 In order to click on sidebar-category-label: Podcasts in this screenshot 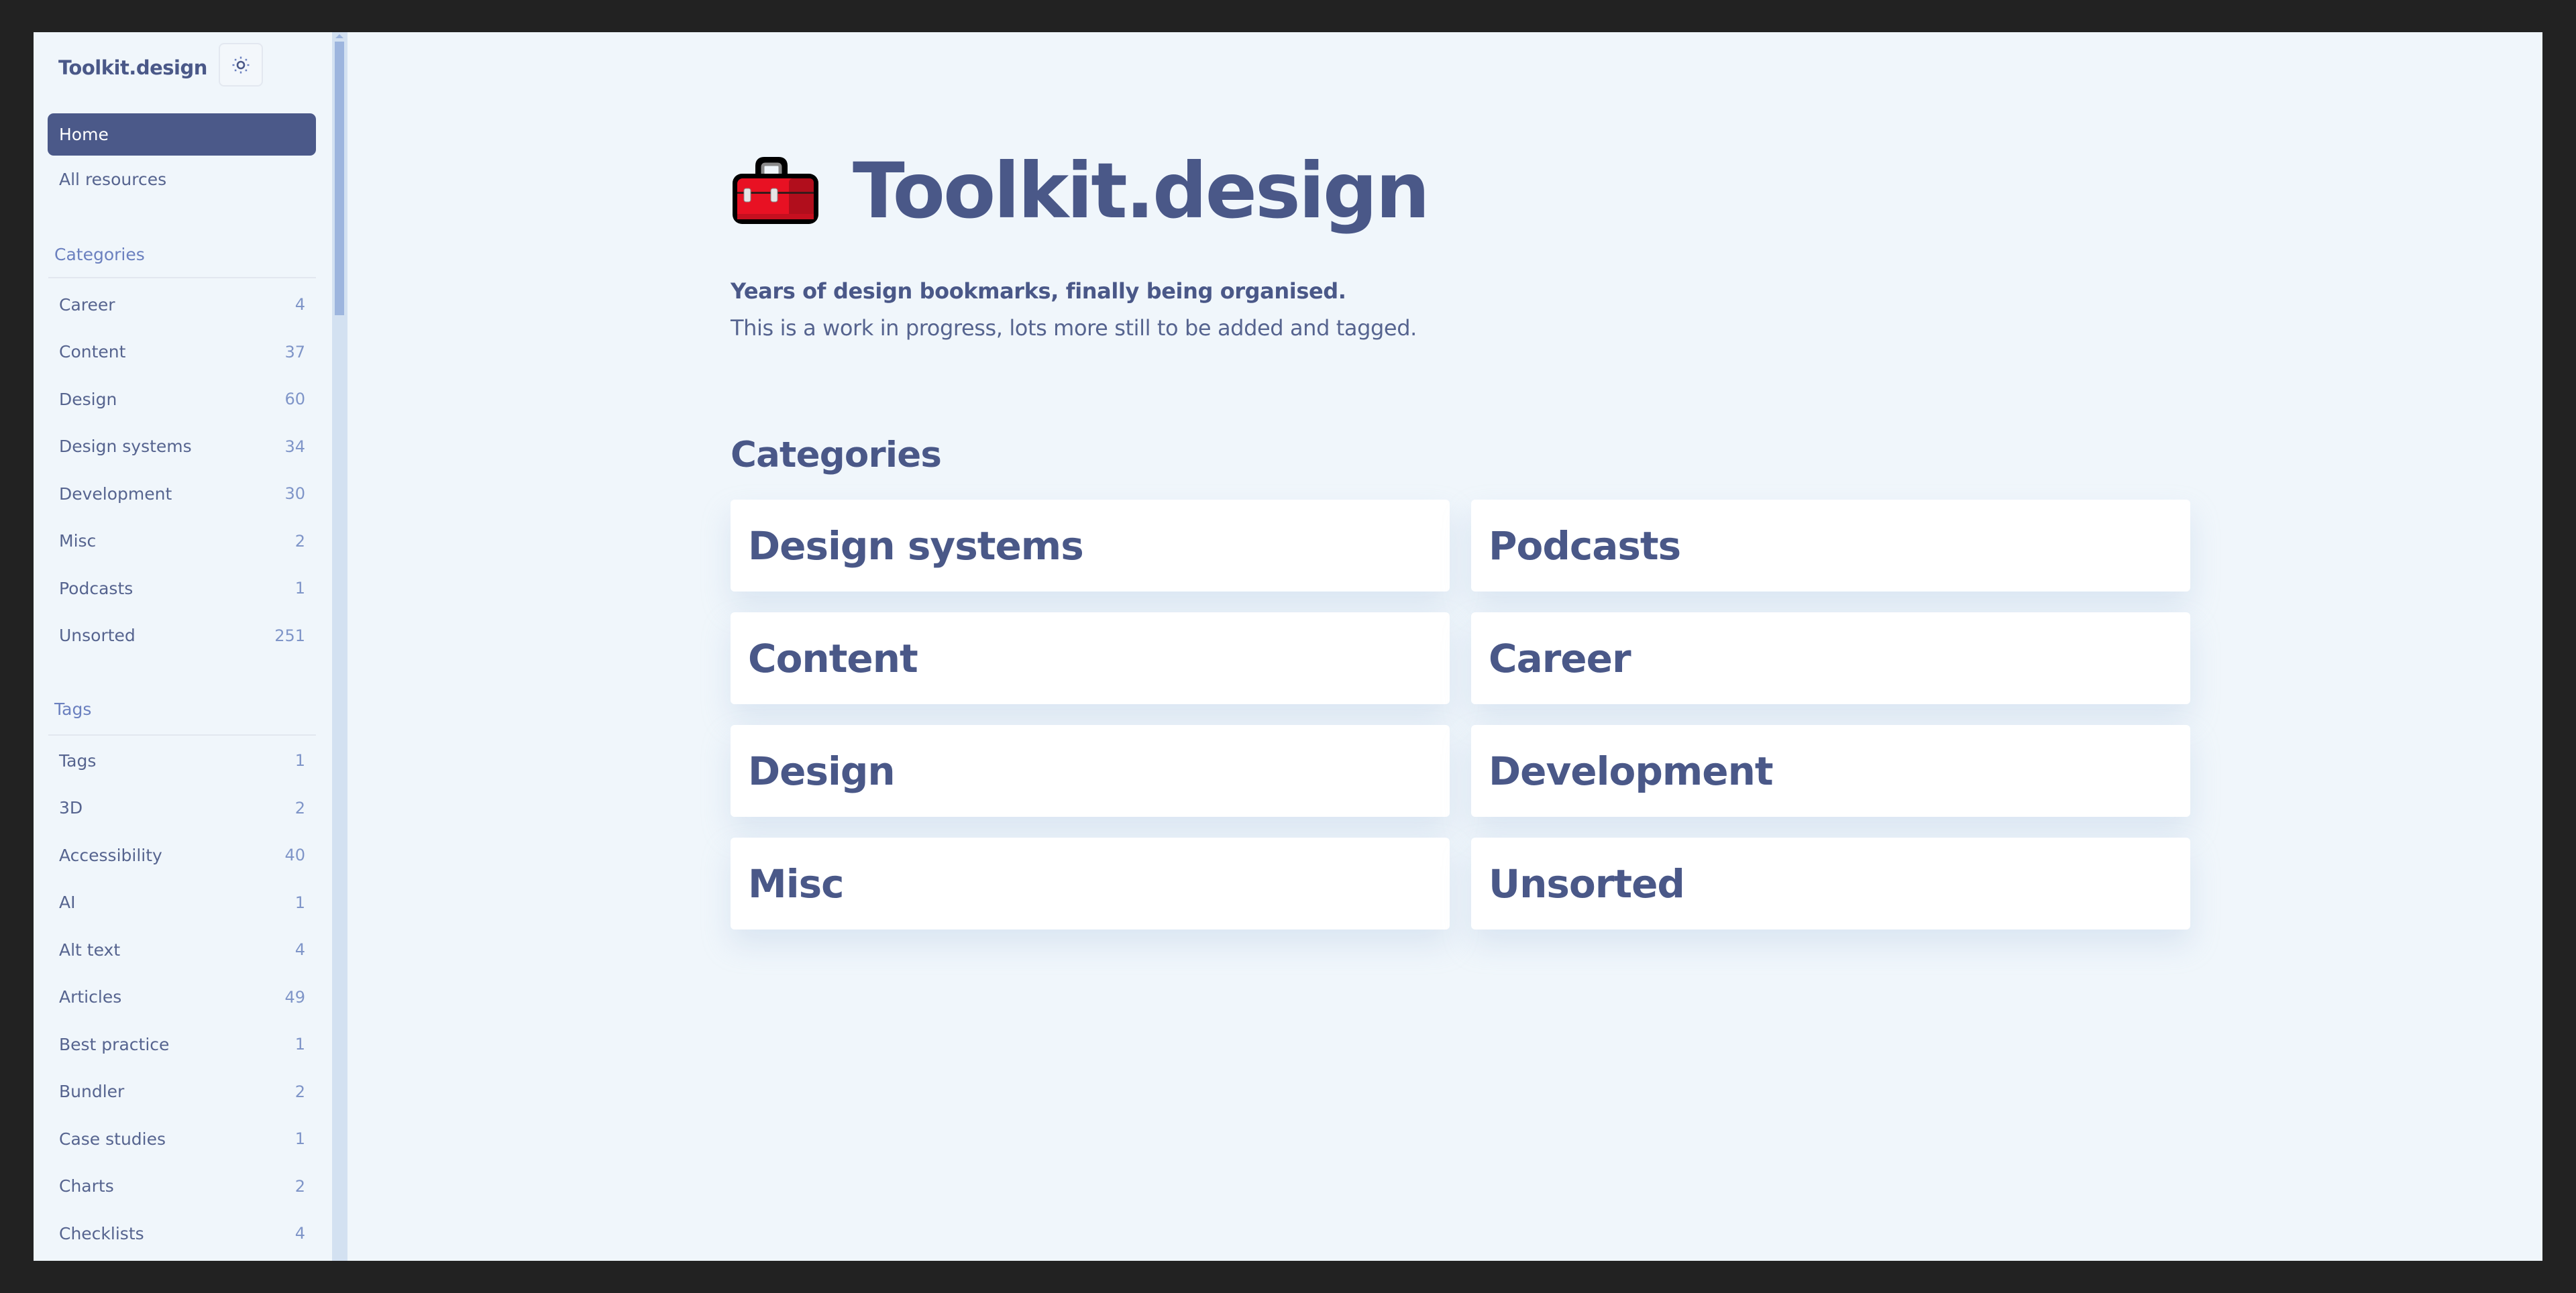, I will do `click(96, 588)`.